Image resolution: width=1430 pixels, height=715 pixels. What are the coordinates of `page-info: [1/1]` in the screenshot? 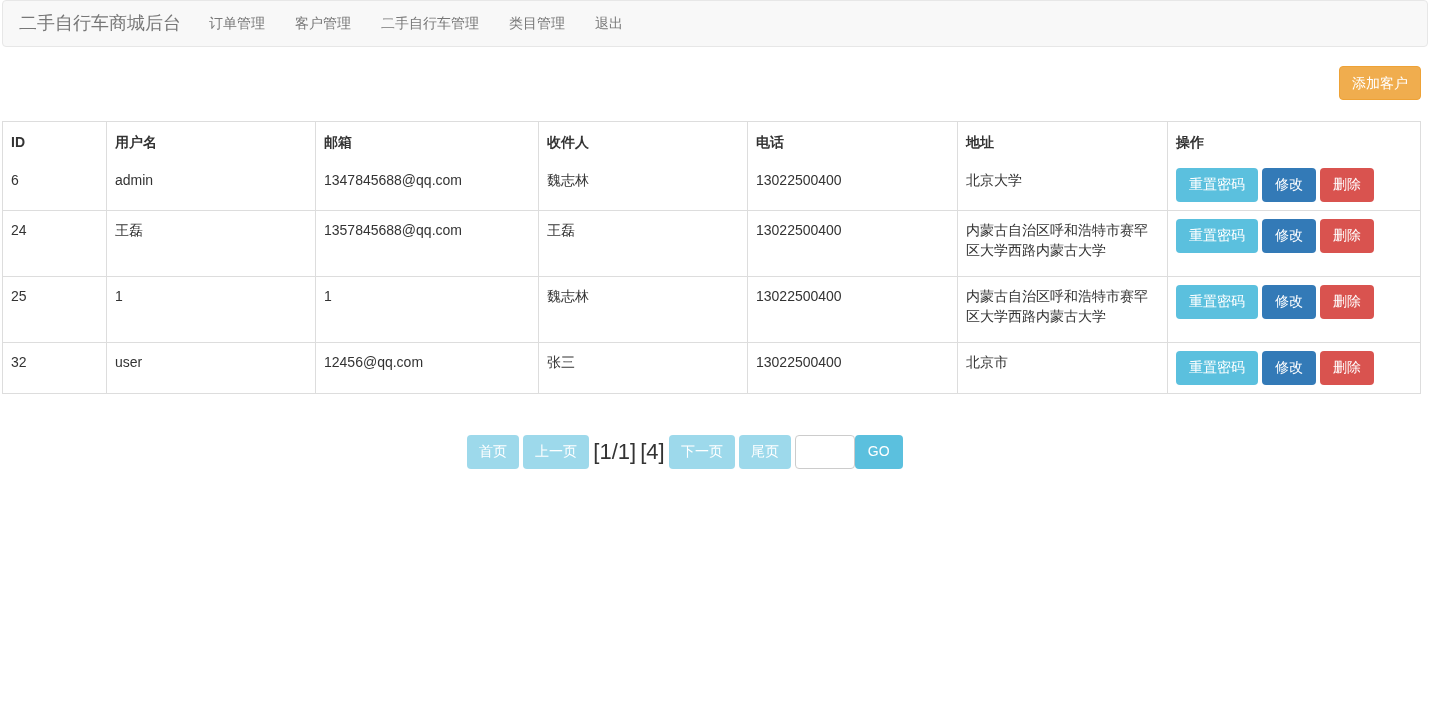 It's located at (615, 452).